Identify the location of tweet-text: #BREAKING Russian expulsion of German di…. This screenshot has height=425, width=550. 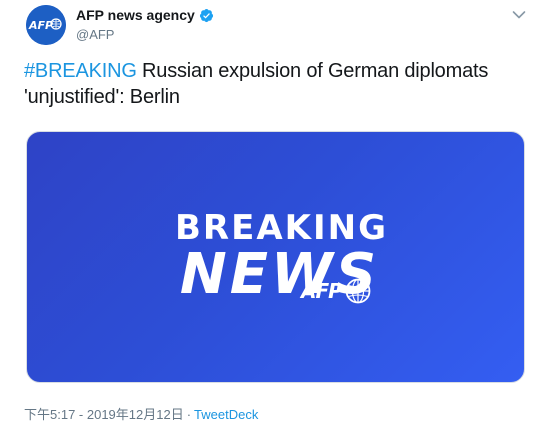
(274, 84).